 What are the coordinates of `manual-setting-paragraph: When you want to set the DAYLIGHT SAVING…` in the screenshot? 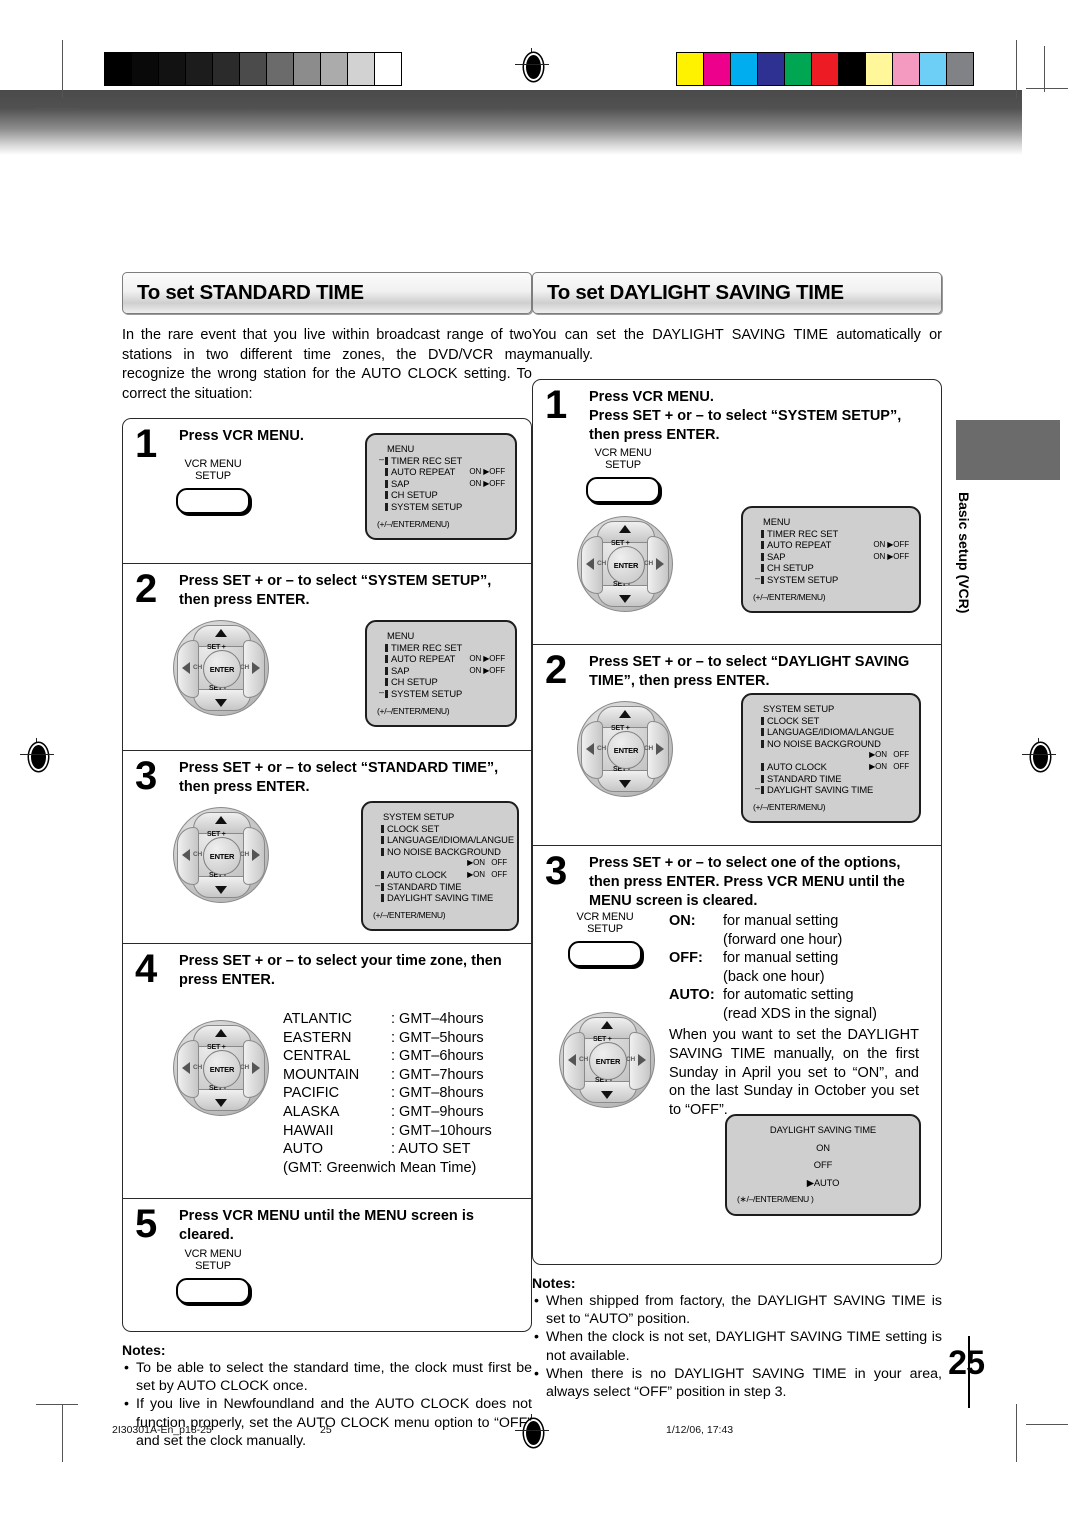 It's located at (794, 1073).